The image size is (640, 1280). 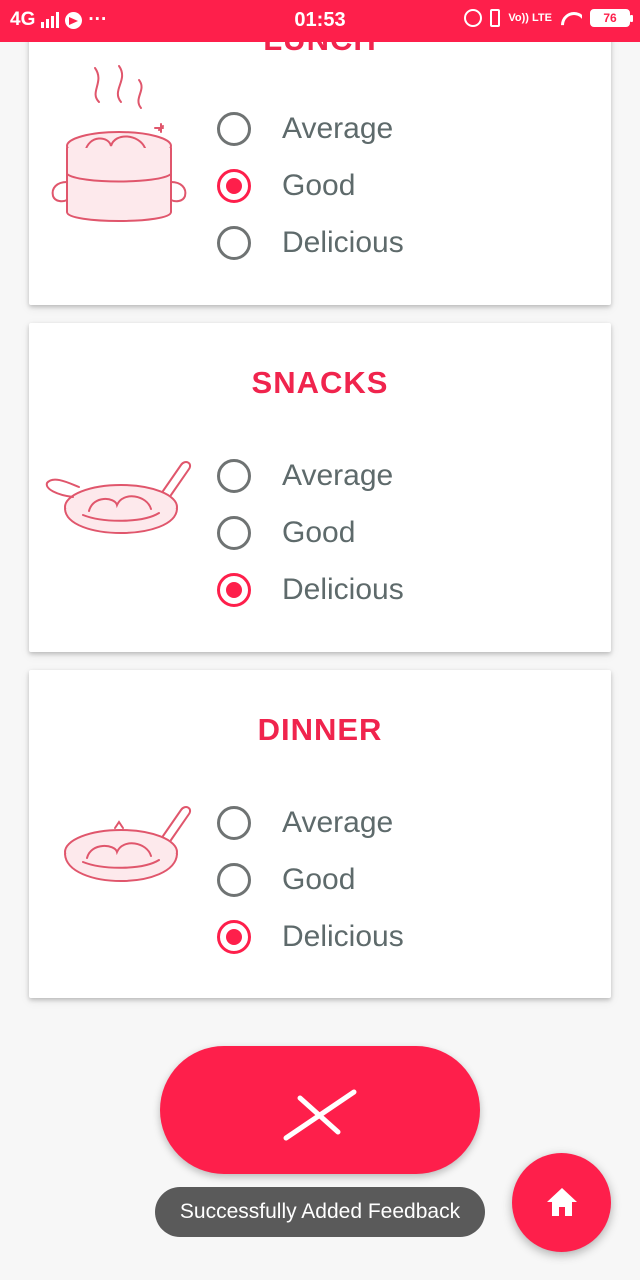 I want to click on battery-level: 76, so click(x=610, y=18).